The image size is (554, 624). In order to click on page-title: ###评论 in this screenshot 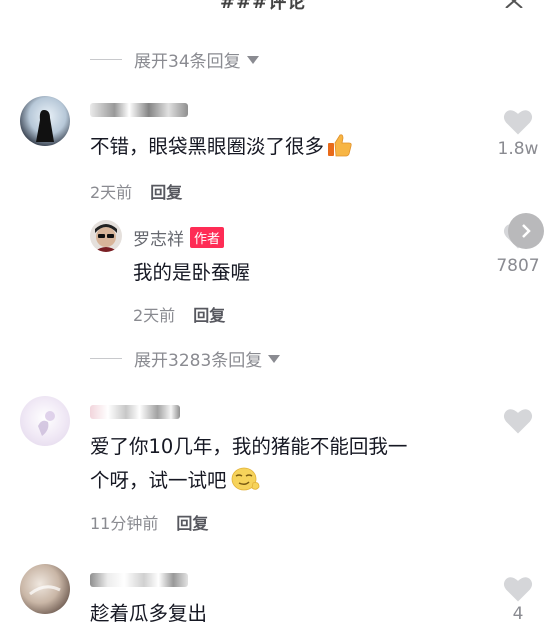, I will do `click(263, 6)`.